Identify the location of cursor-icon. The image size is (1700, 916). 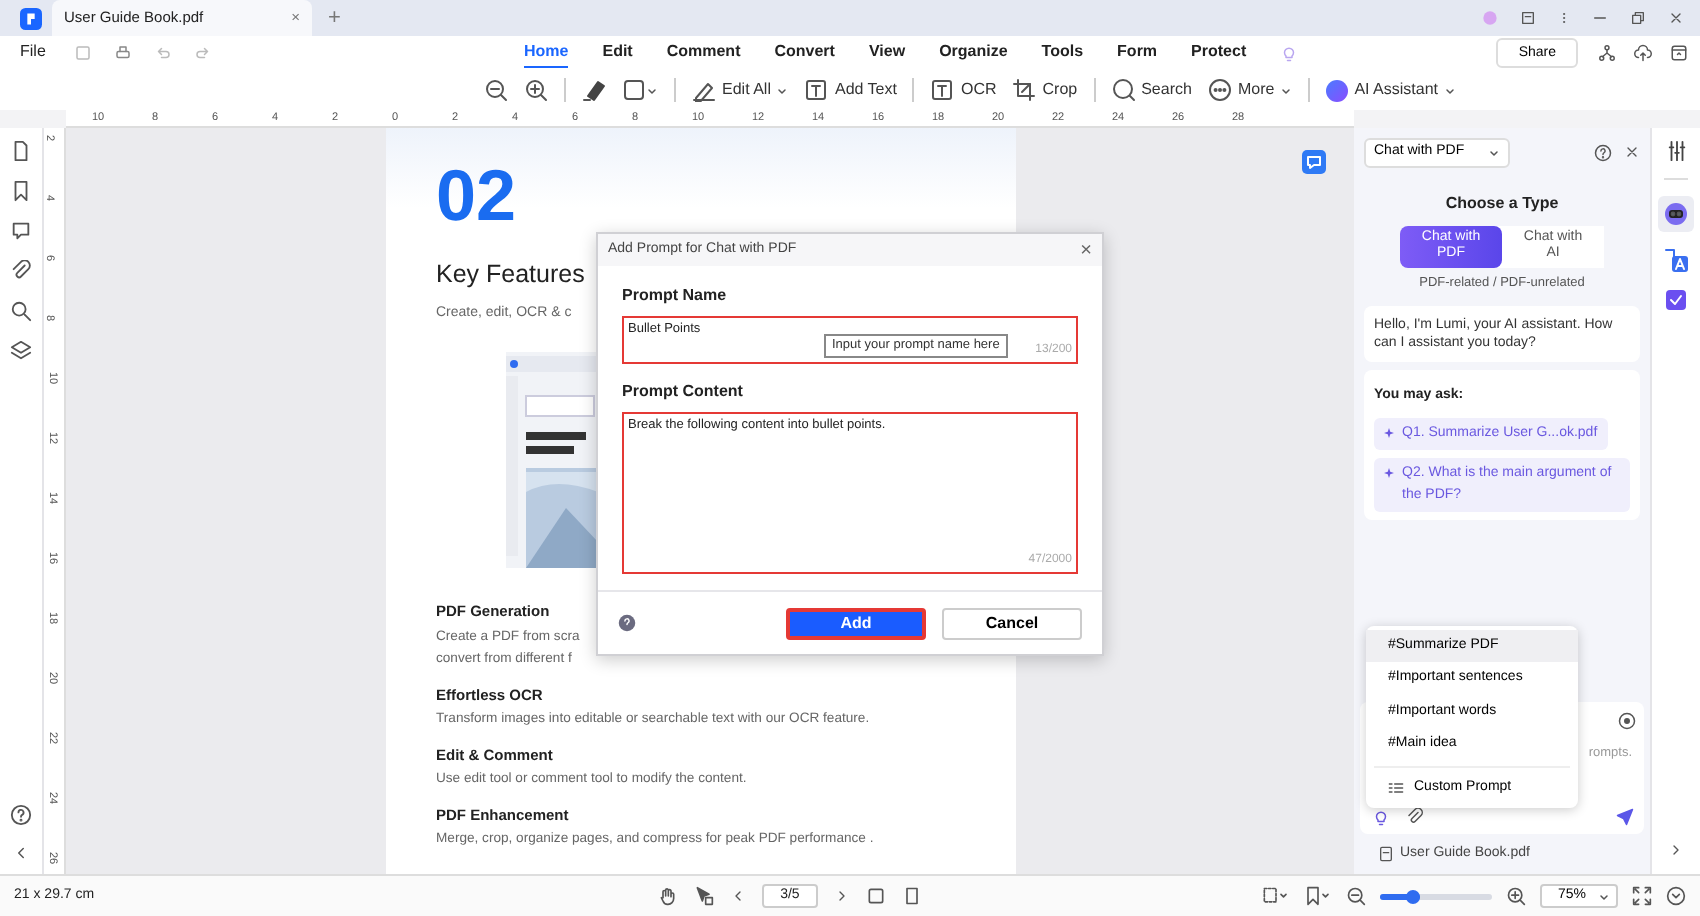
(704, 896).